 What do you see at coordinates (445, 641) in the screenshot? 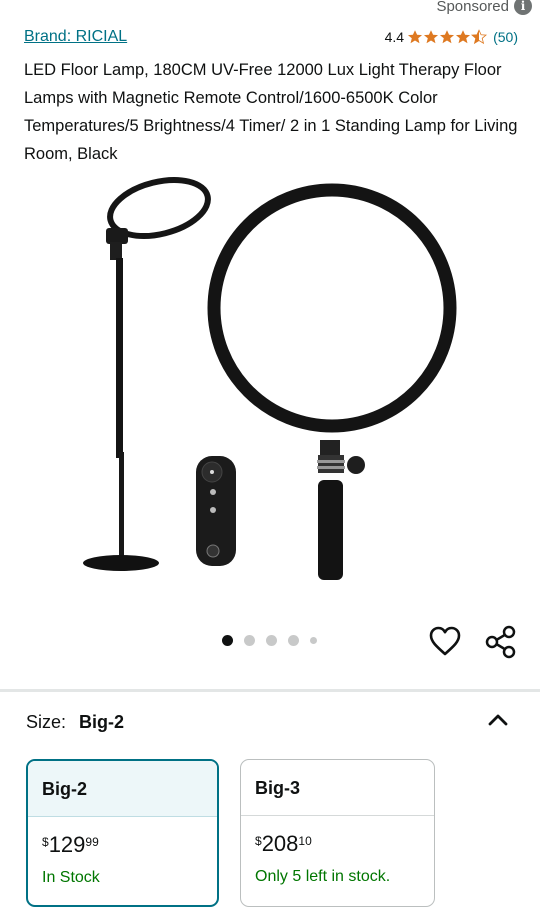
I see `heart-icon` at bounding box center [445, 641].